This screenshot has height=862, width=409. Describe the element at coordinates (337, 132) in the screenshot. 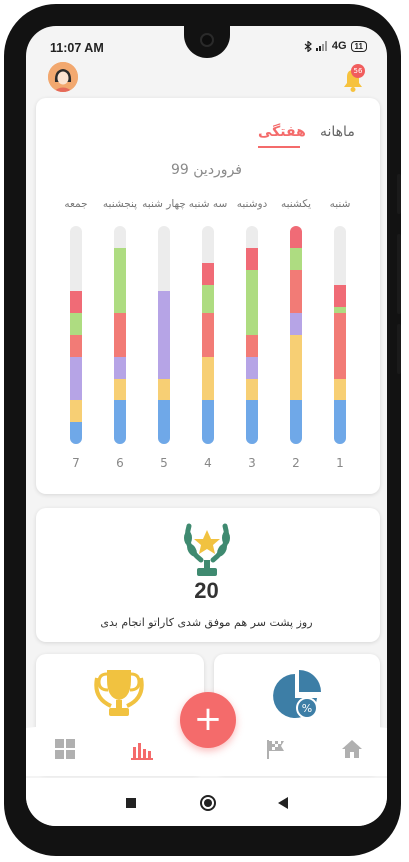

I see `tab-monthly: ماهانه` at that location.